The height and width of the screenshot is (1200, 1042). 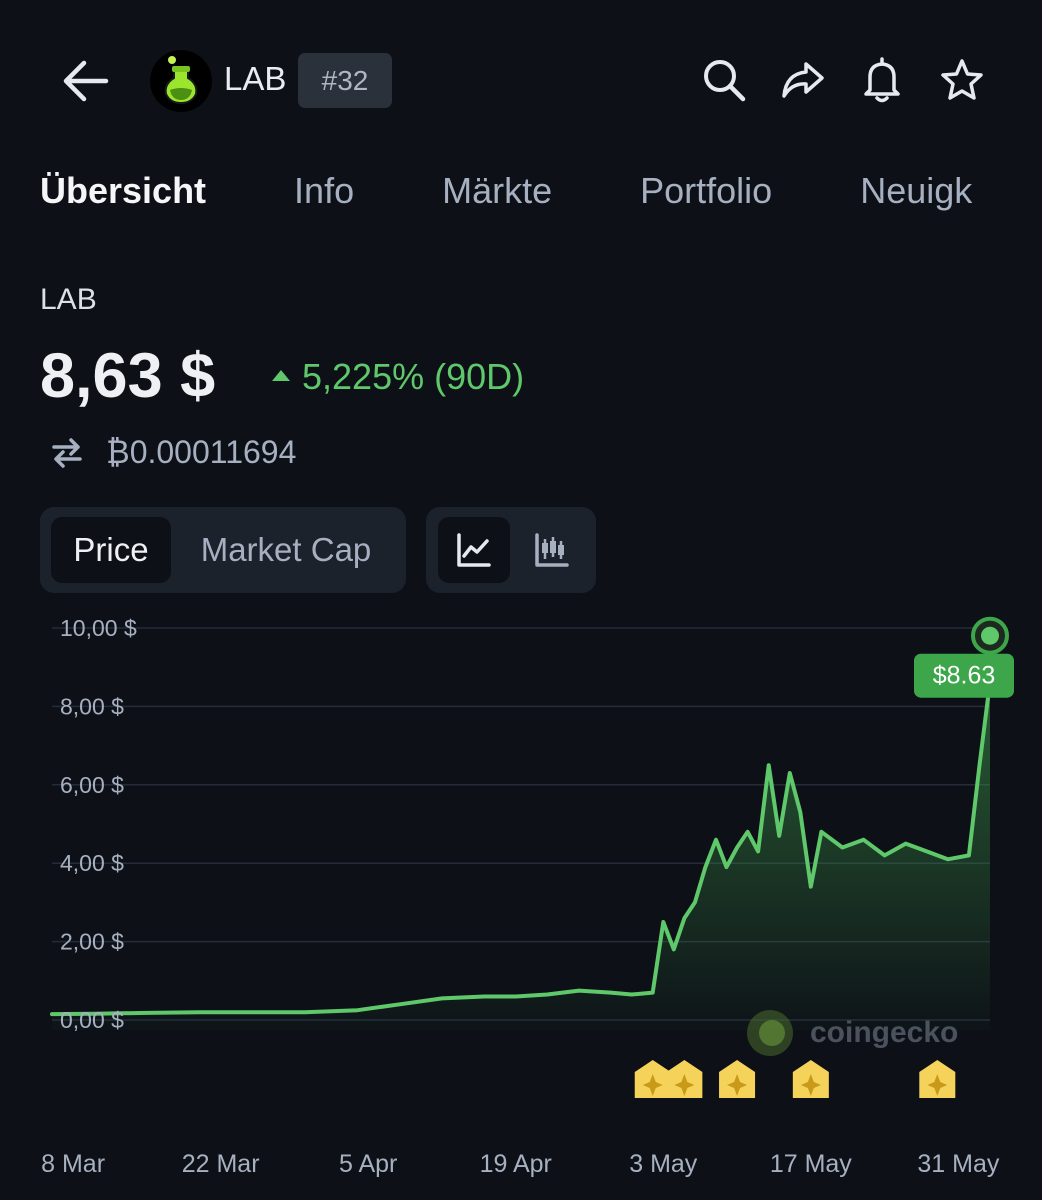 I want to click on x-tick-label: 17 May, so click(x=811, y=1164).